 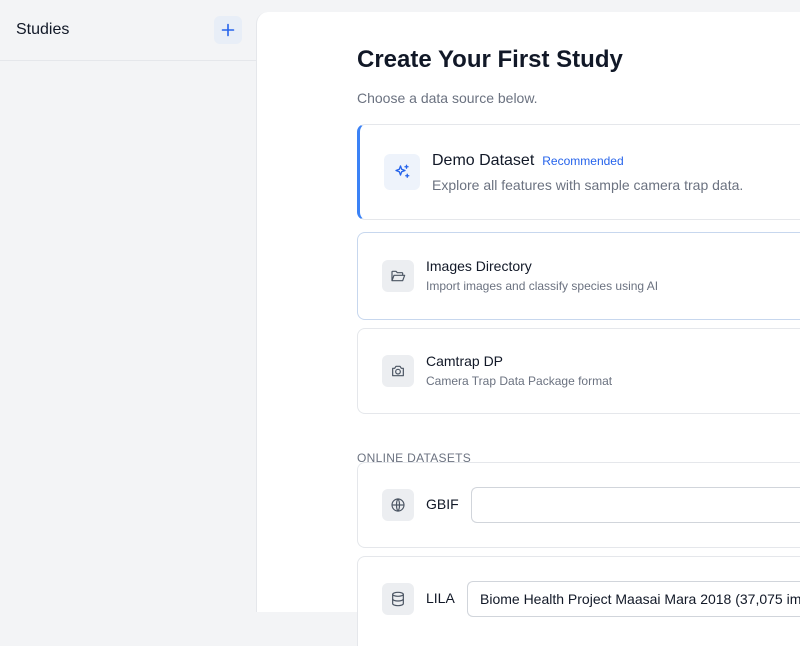 What do you see at coordinates (440, 598) in the screenshot?
I see `lila-title: LILA` at bounding box center [440, 598].